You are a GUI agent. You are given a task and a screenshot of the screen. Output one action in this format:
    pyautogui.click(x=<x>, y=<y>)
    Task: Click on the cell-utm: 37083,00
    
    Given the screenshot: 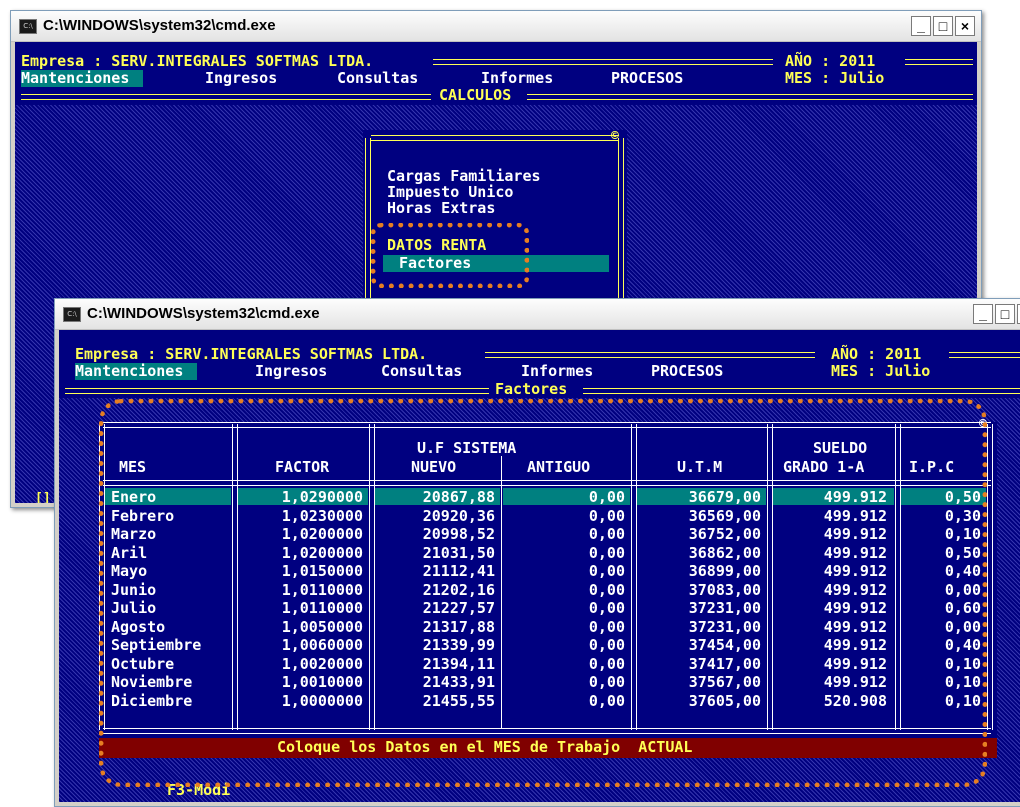 What is the action you would take?
    pyautogui.click(x=724, y=589)
    